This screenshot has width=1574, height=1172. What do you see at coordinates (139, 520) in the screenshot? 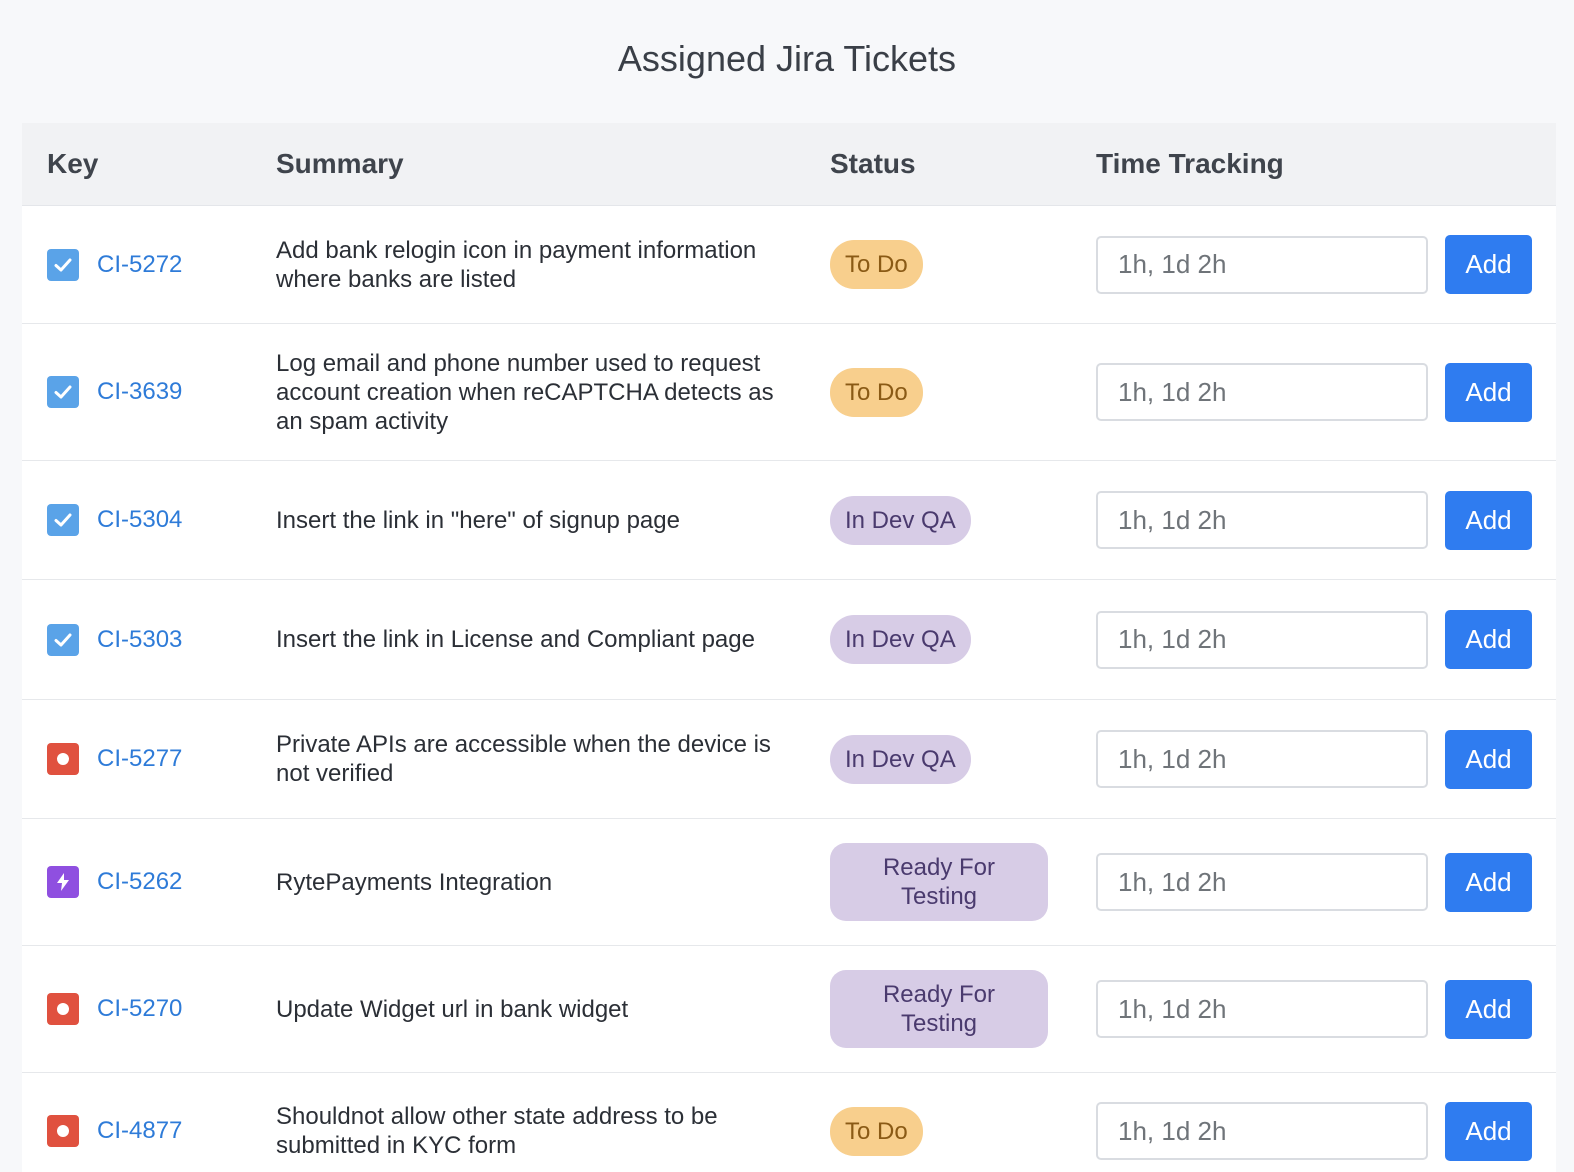
I see `ticket-key-link: CI-5304` at bounding box center [139, 520].